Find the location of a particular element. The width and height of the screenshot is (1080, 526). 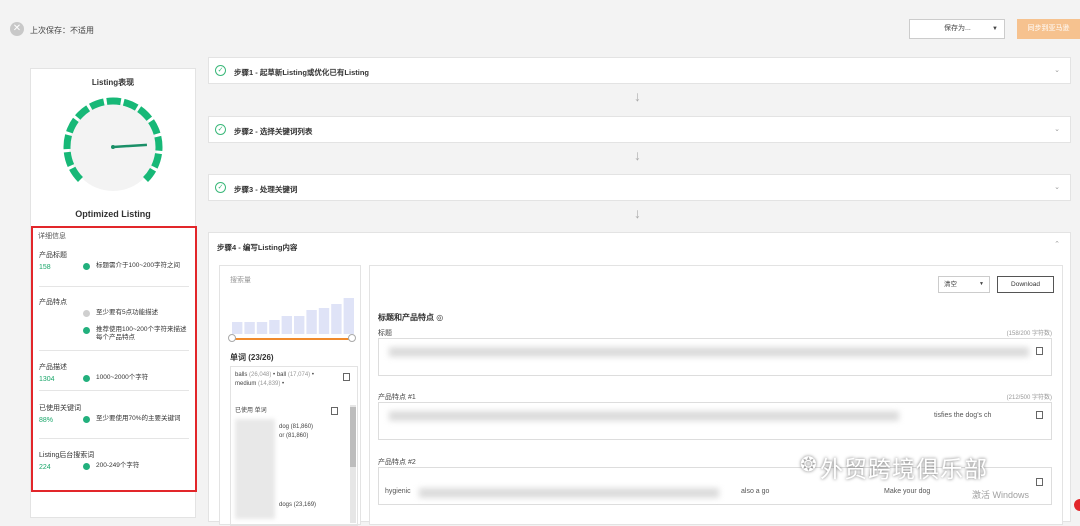

bullet-1-label: 产品特点 #1 is located at coordinates (397, 397).